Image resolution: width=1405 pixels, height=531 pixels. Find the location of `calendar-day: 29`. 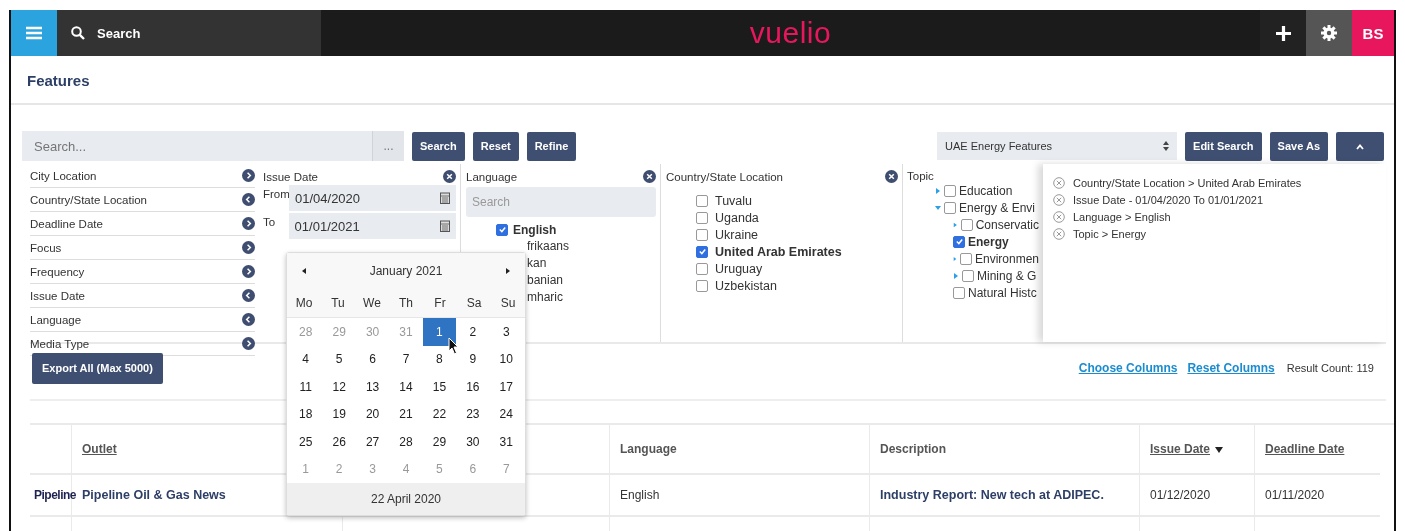

calendar-day: 29 is located at coordinates (439, 442).